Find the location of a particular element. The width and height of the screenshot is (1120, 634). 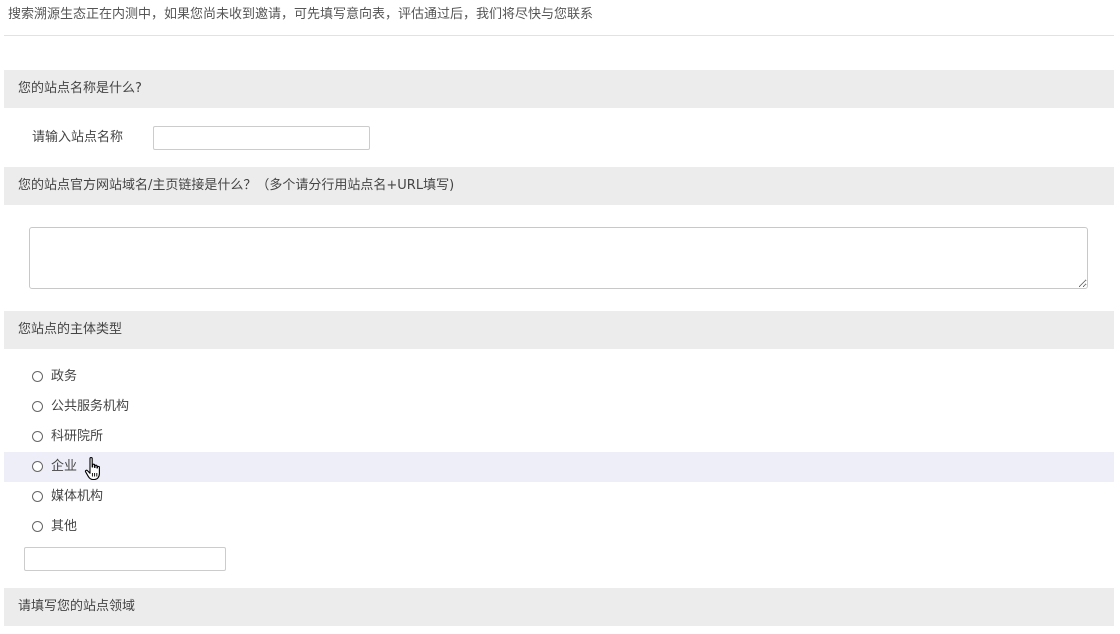

radio-option-enterprise: 企业 is located at coordinates (559, 467).